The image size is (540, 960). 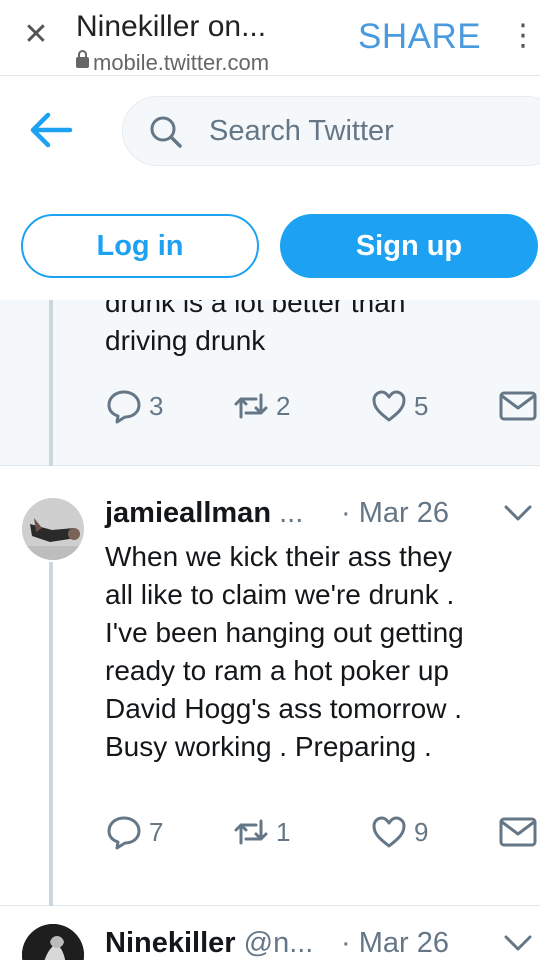 What do you see at coordinates (284, 632) in the screenshot?
I see `tweet-text-line: I've been hanging out getting` at bounding box center [284, 632].